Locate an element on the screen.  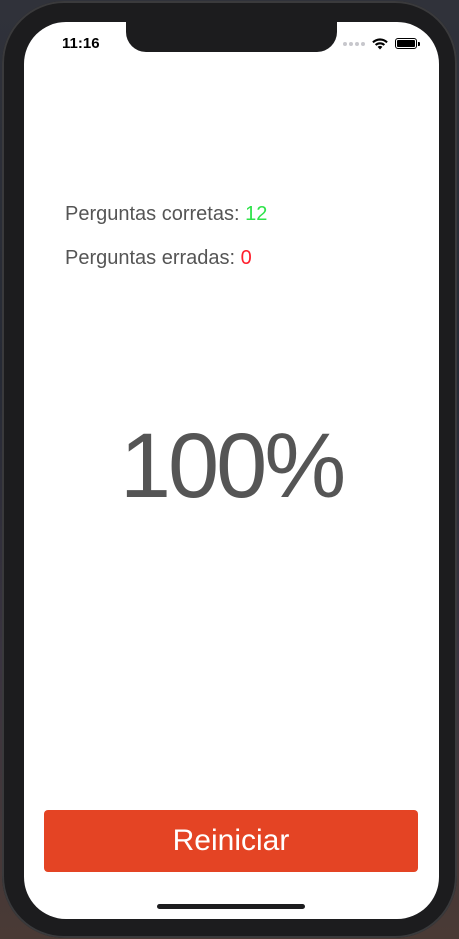
wifi-icon is located at coordinates (380, 44).